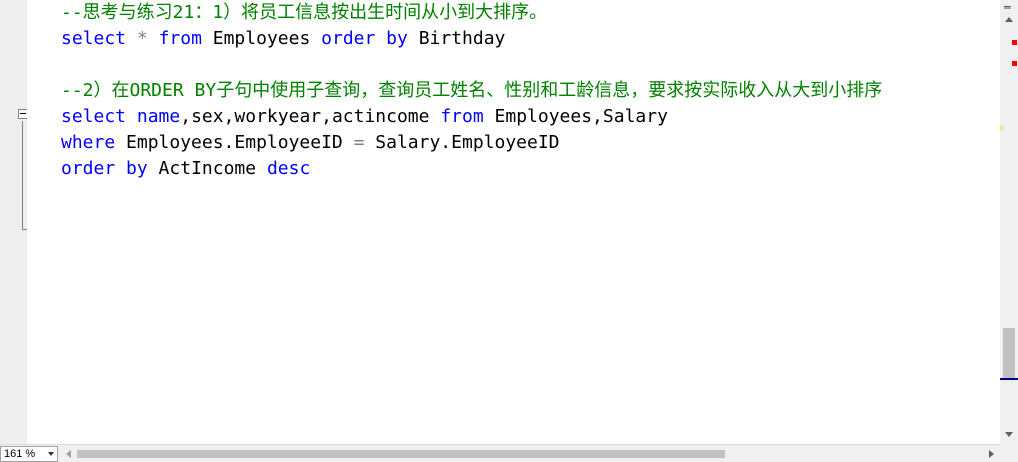  Describe the element at coordinates (288, 168) in the screenshot. I see `keyword-token: desc` at that location.